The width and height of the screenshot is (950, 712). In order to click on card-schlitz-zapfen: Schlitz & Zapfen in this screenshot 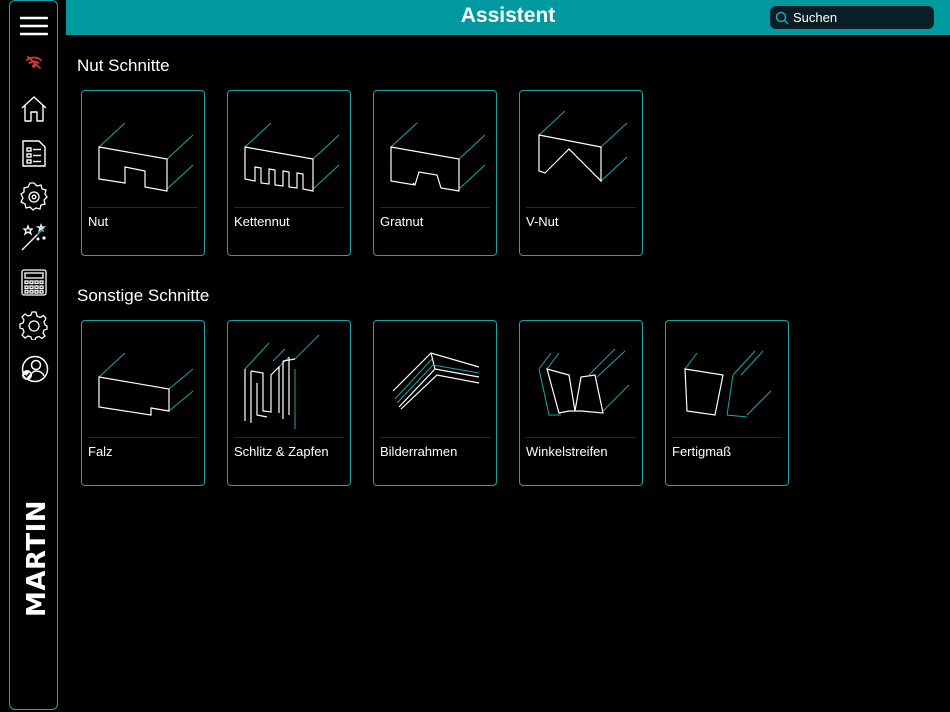, I will do `click(289, 403)`.